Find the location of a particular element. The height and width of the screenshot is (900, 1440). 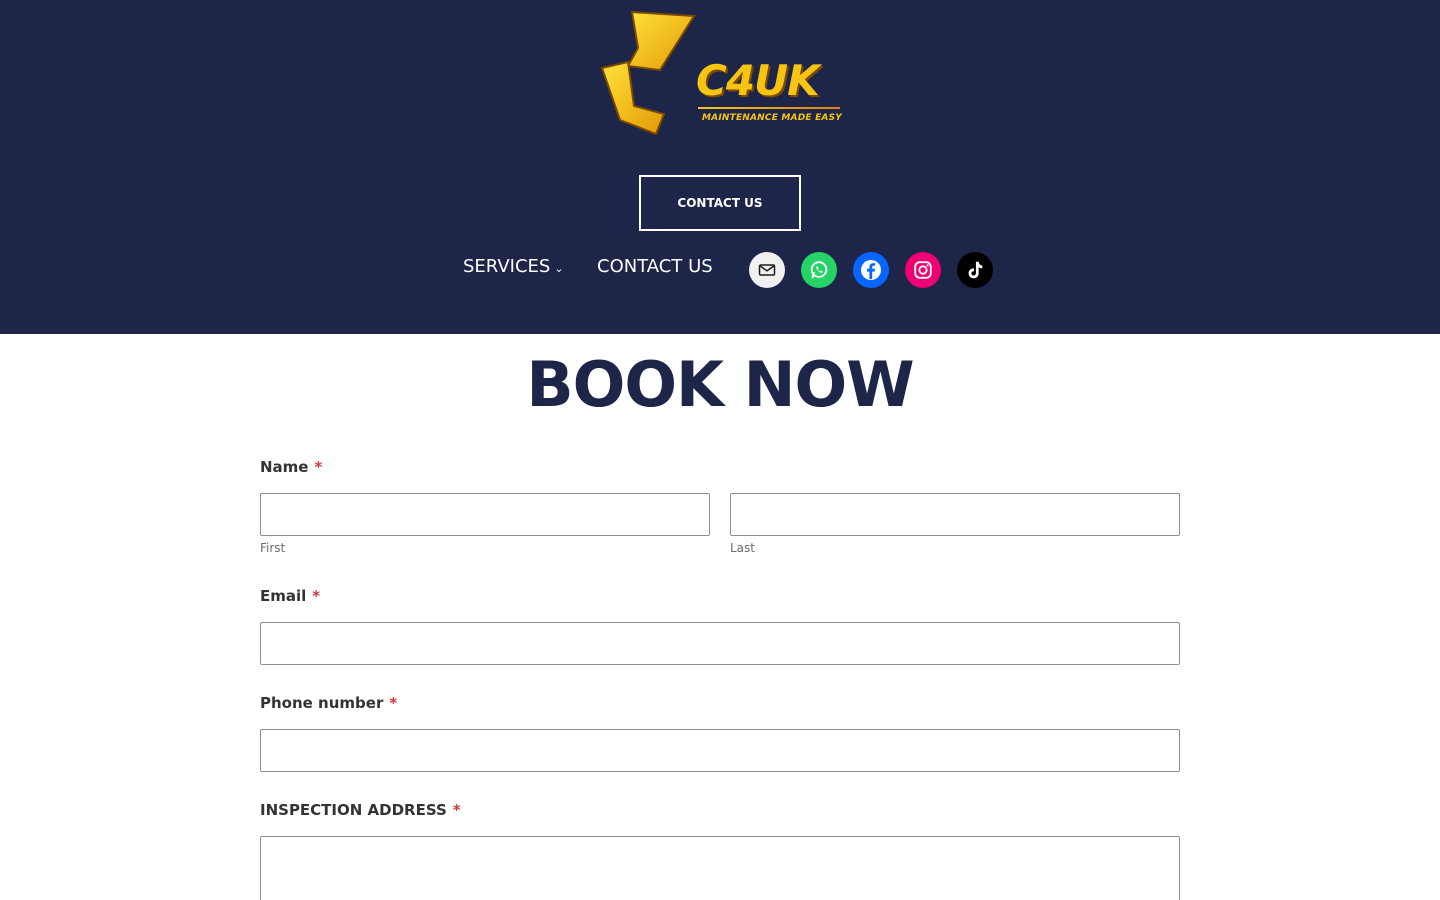

social-whatsapp-link is located at coordinates (819, 270).